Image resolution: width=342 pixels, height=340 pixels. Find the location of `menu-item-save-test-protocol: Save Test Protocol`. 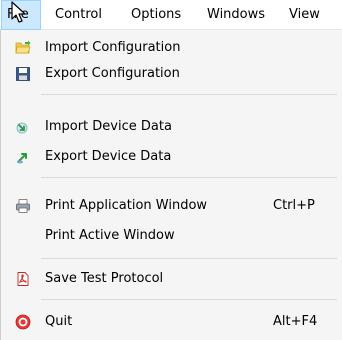

menu-item-save-test-protocol: Save Test Protocol is located at coordinates (171, 279).